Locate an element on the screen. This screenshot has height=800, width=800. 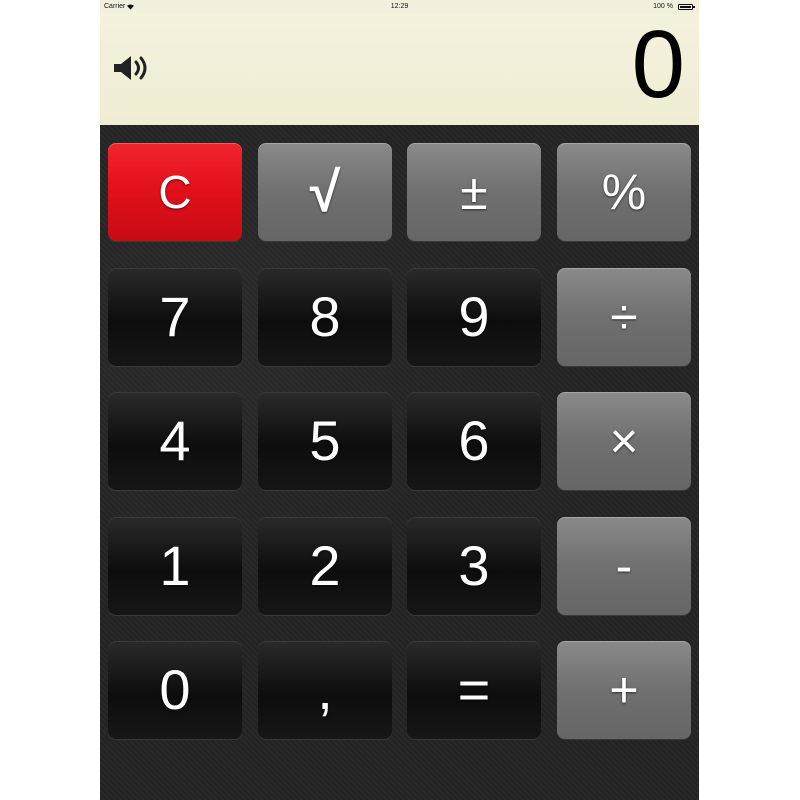
speaker-icon is located at coordinates (132, 68).